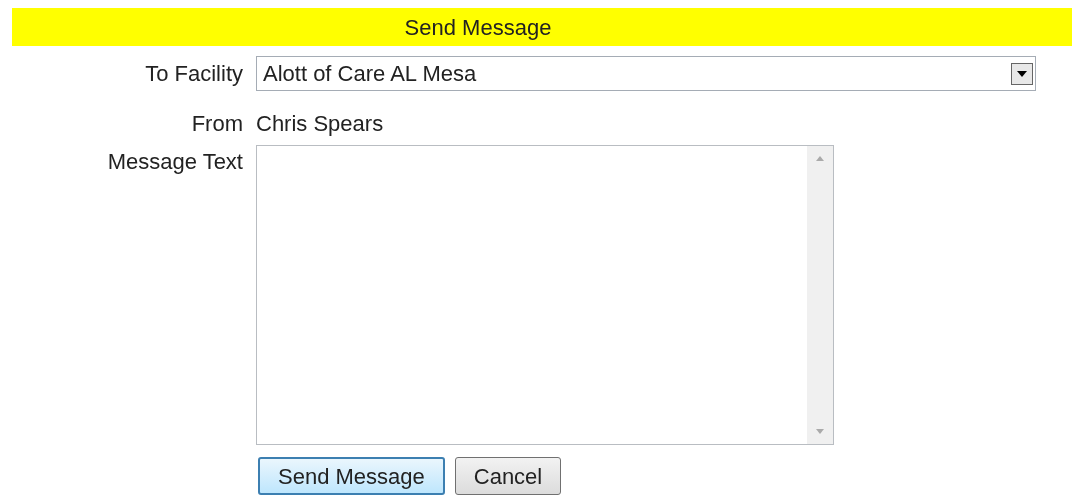 This screenshot has height=499, width=1072. What do you see at coordinates (820, 432) in the screenshot?
I see `scroll-down-icon` at bounding box center [820, 432].